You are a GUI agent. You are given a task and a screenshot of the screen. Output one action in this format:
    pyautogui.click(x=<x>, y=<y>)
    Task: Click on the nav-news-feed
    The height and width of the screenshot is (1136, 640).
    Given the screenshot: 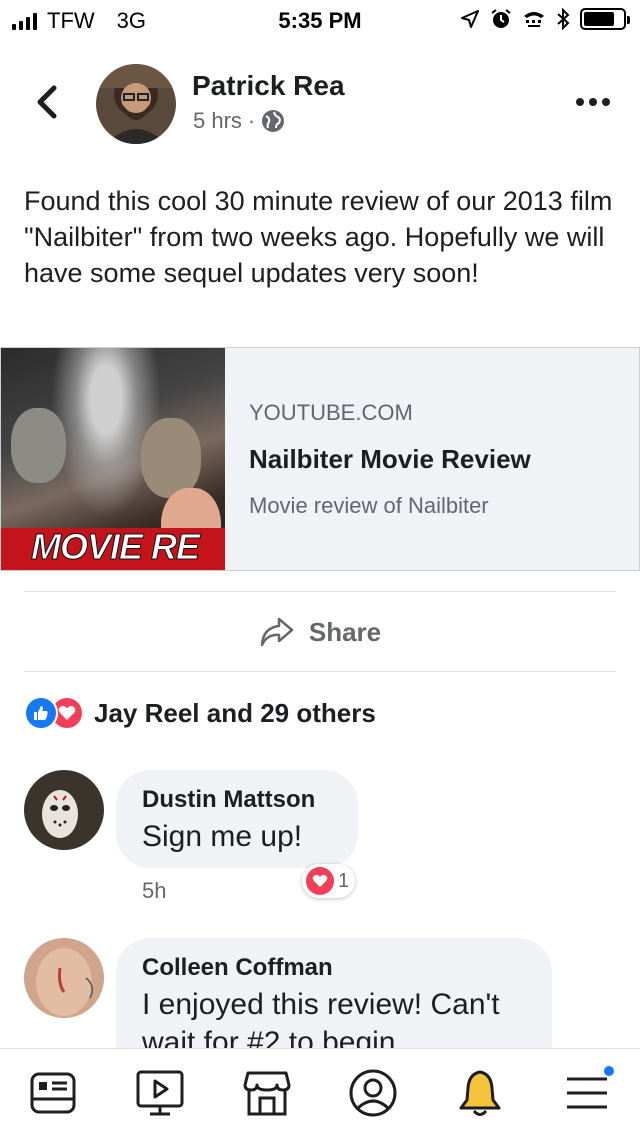 What is the action you would take?
    pyautogui.click(x=53, y=1093)
    